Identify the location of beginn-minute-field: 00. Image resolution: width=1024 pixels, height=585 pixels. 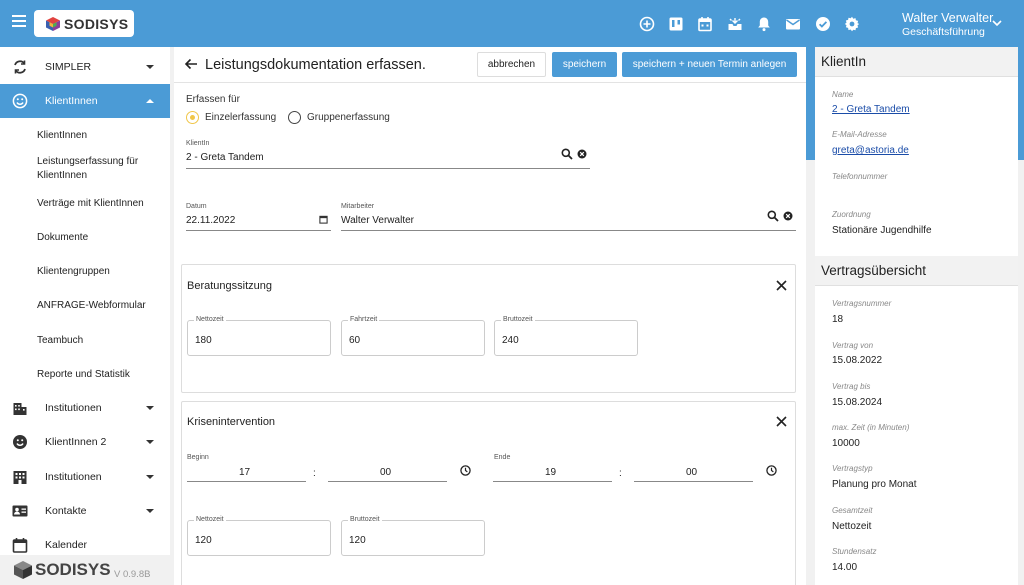
(385, 472).